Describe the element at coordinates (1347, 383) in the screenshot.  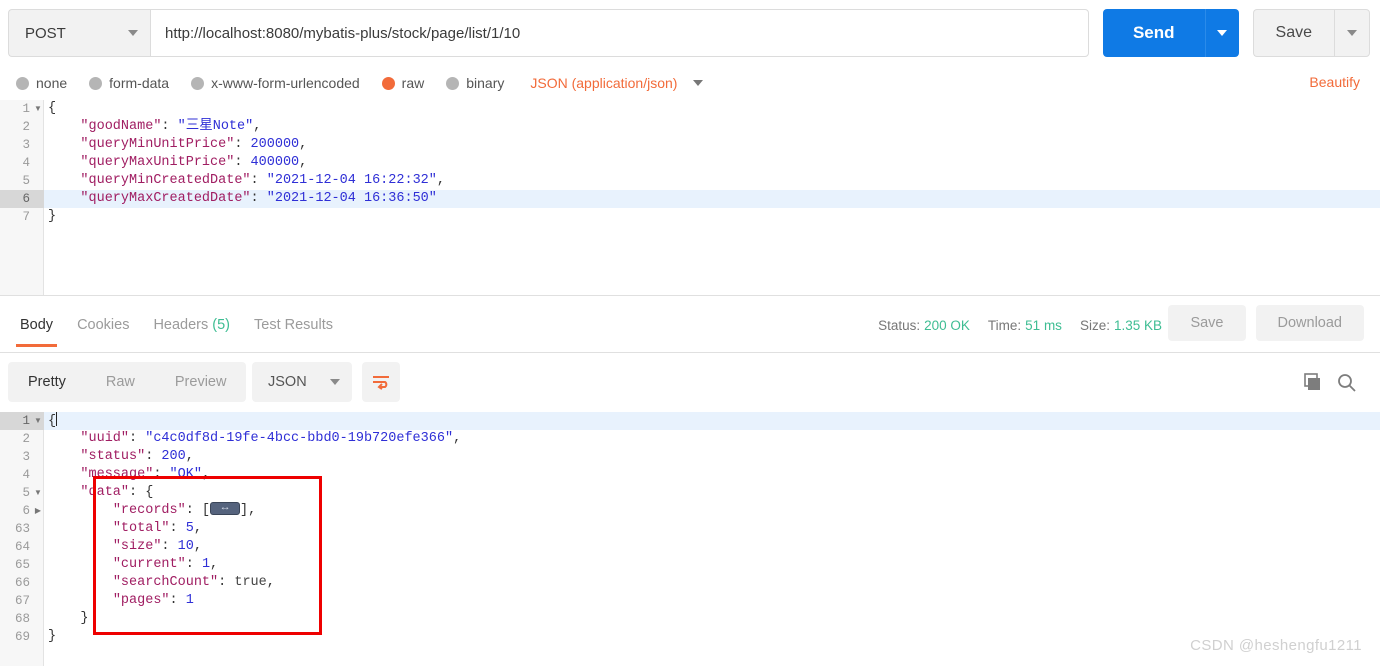
I see `search-icon` at that location.